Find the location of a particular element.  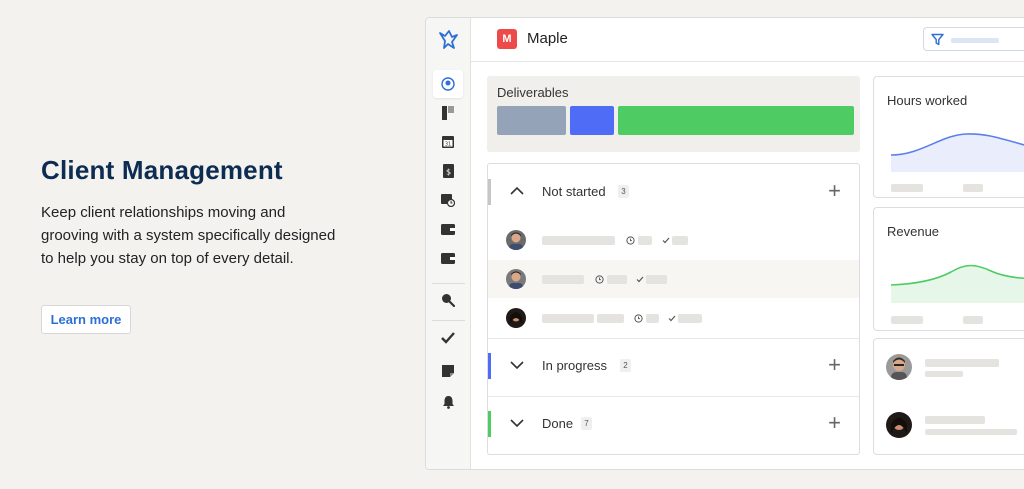

filter-input is located at coordinates (973, 39).